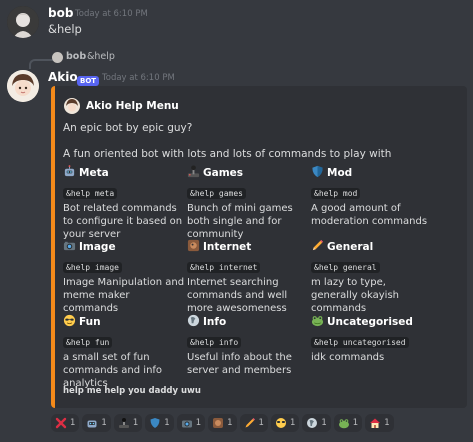 The width and height of the screenshot is (473, 442). What do you see at coordinates (132, 391) in the screenshot?
I see `embed-footer: help me help you daddy uwu` at bounding box center [132, 391].